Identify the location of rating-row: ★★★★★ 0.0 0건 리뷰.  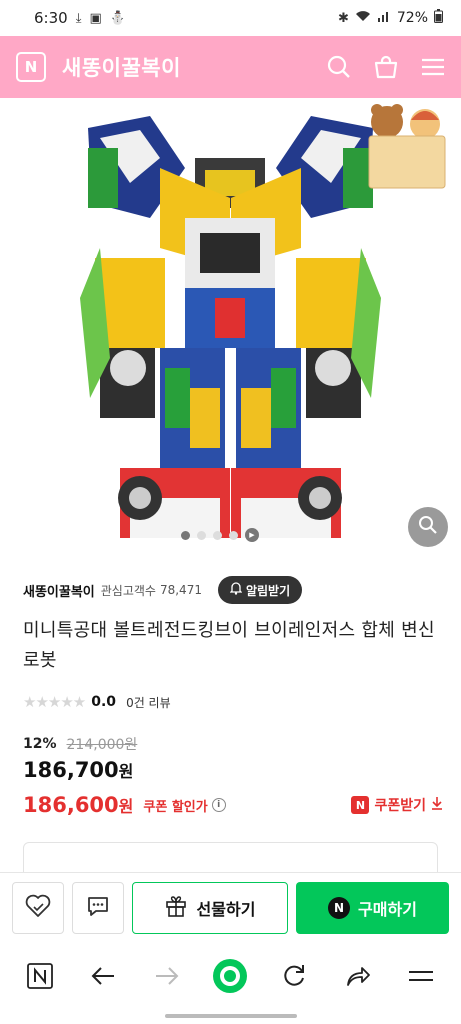
(97, 702).